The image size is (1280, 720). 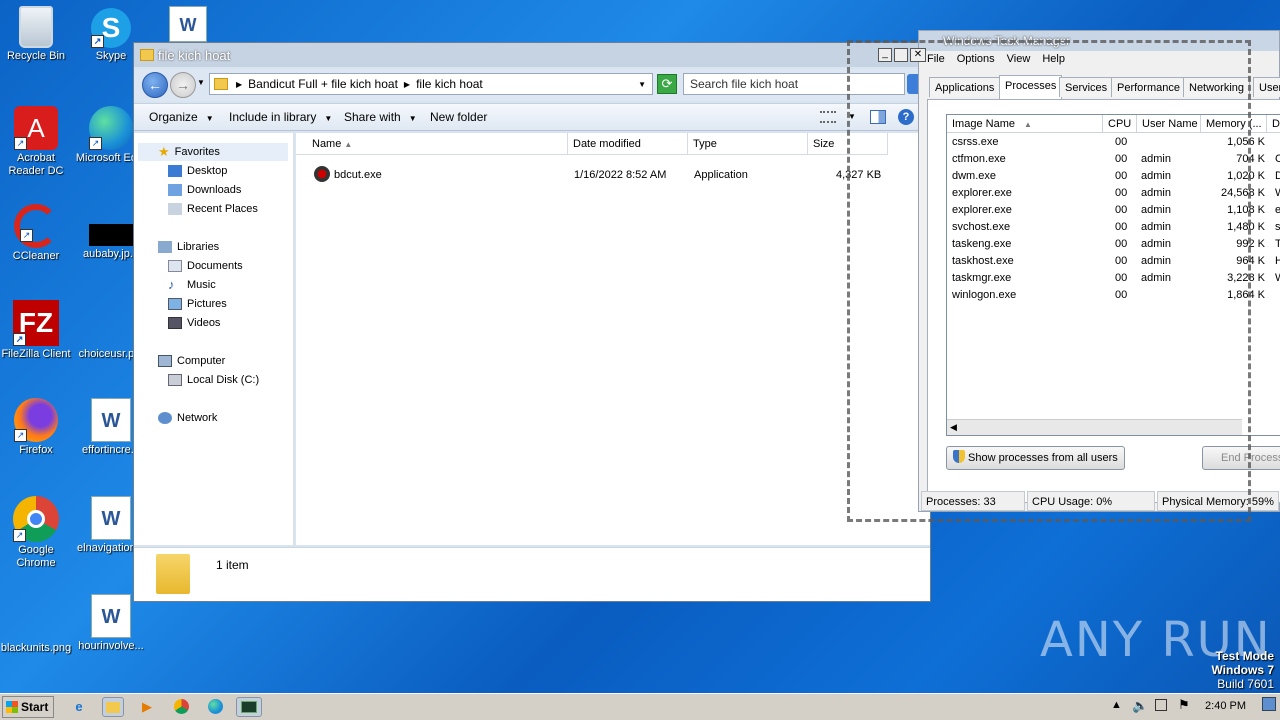 What do you see at coordinates (458, 117) in the screenshot?
I see `new-folder-button: New folder` at bounding box center [458, 117].